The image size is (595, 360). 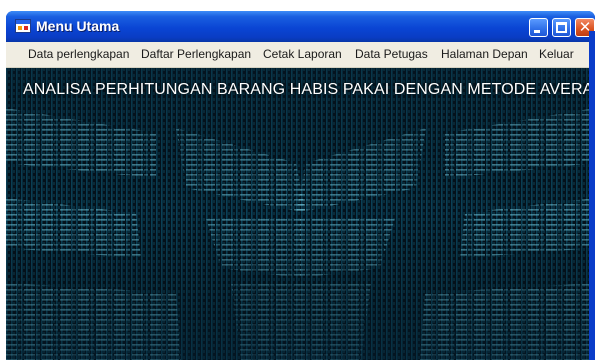 I want to click on window-title: Menu Utama, so click(x=78, y=26).